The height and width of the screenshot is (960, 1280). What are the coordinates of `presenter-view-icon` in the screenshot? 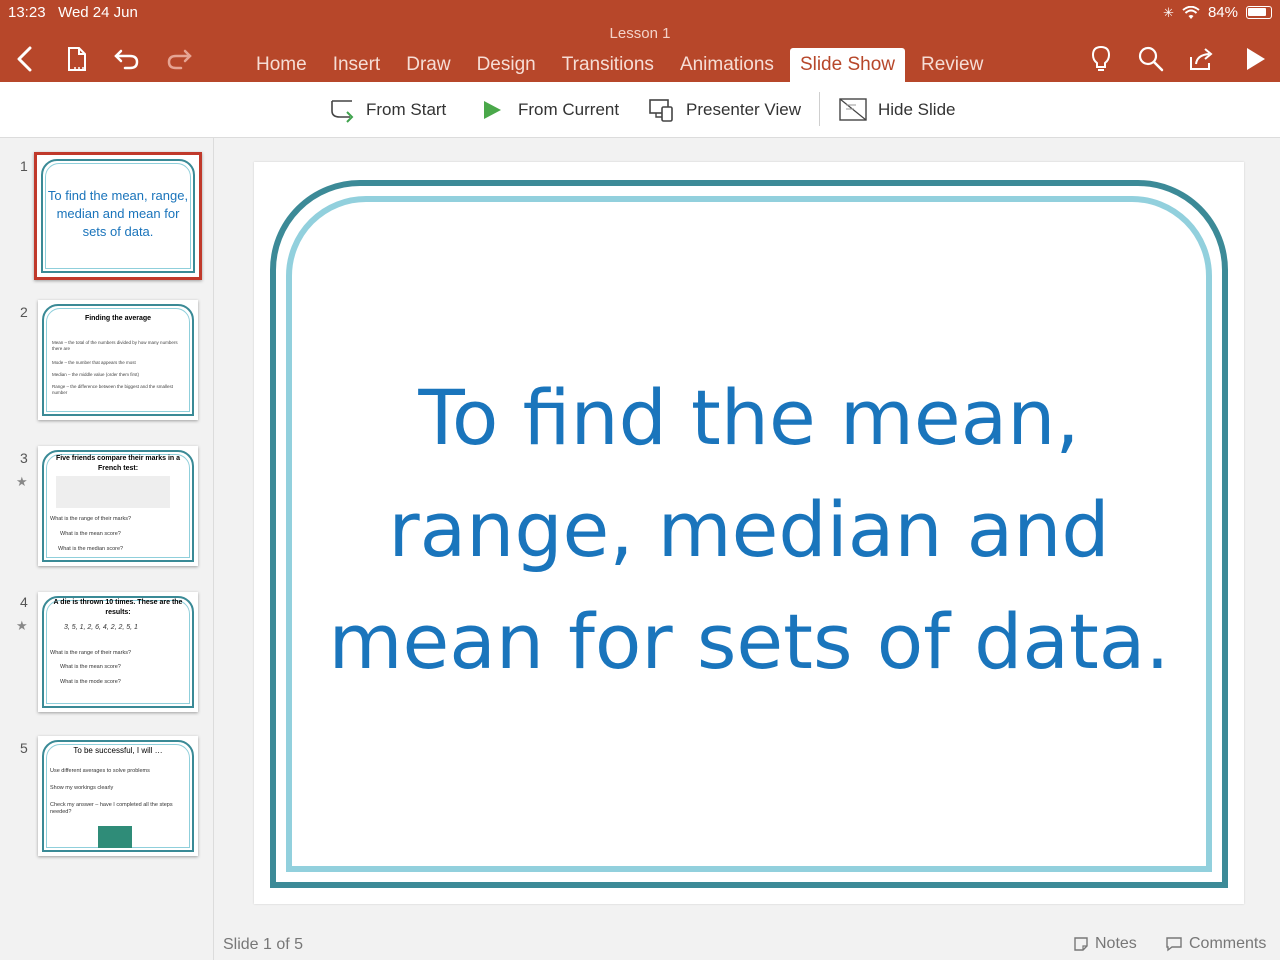 It's located at (661, 110).